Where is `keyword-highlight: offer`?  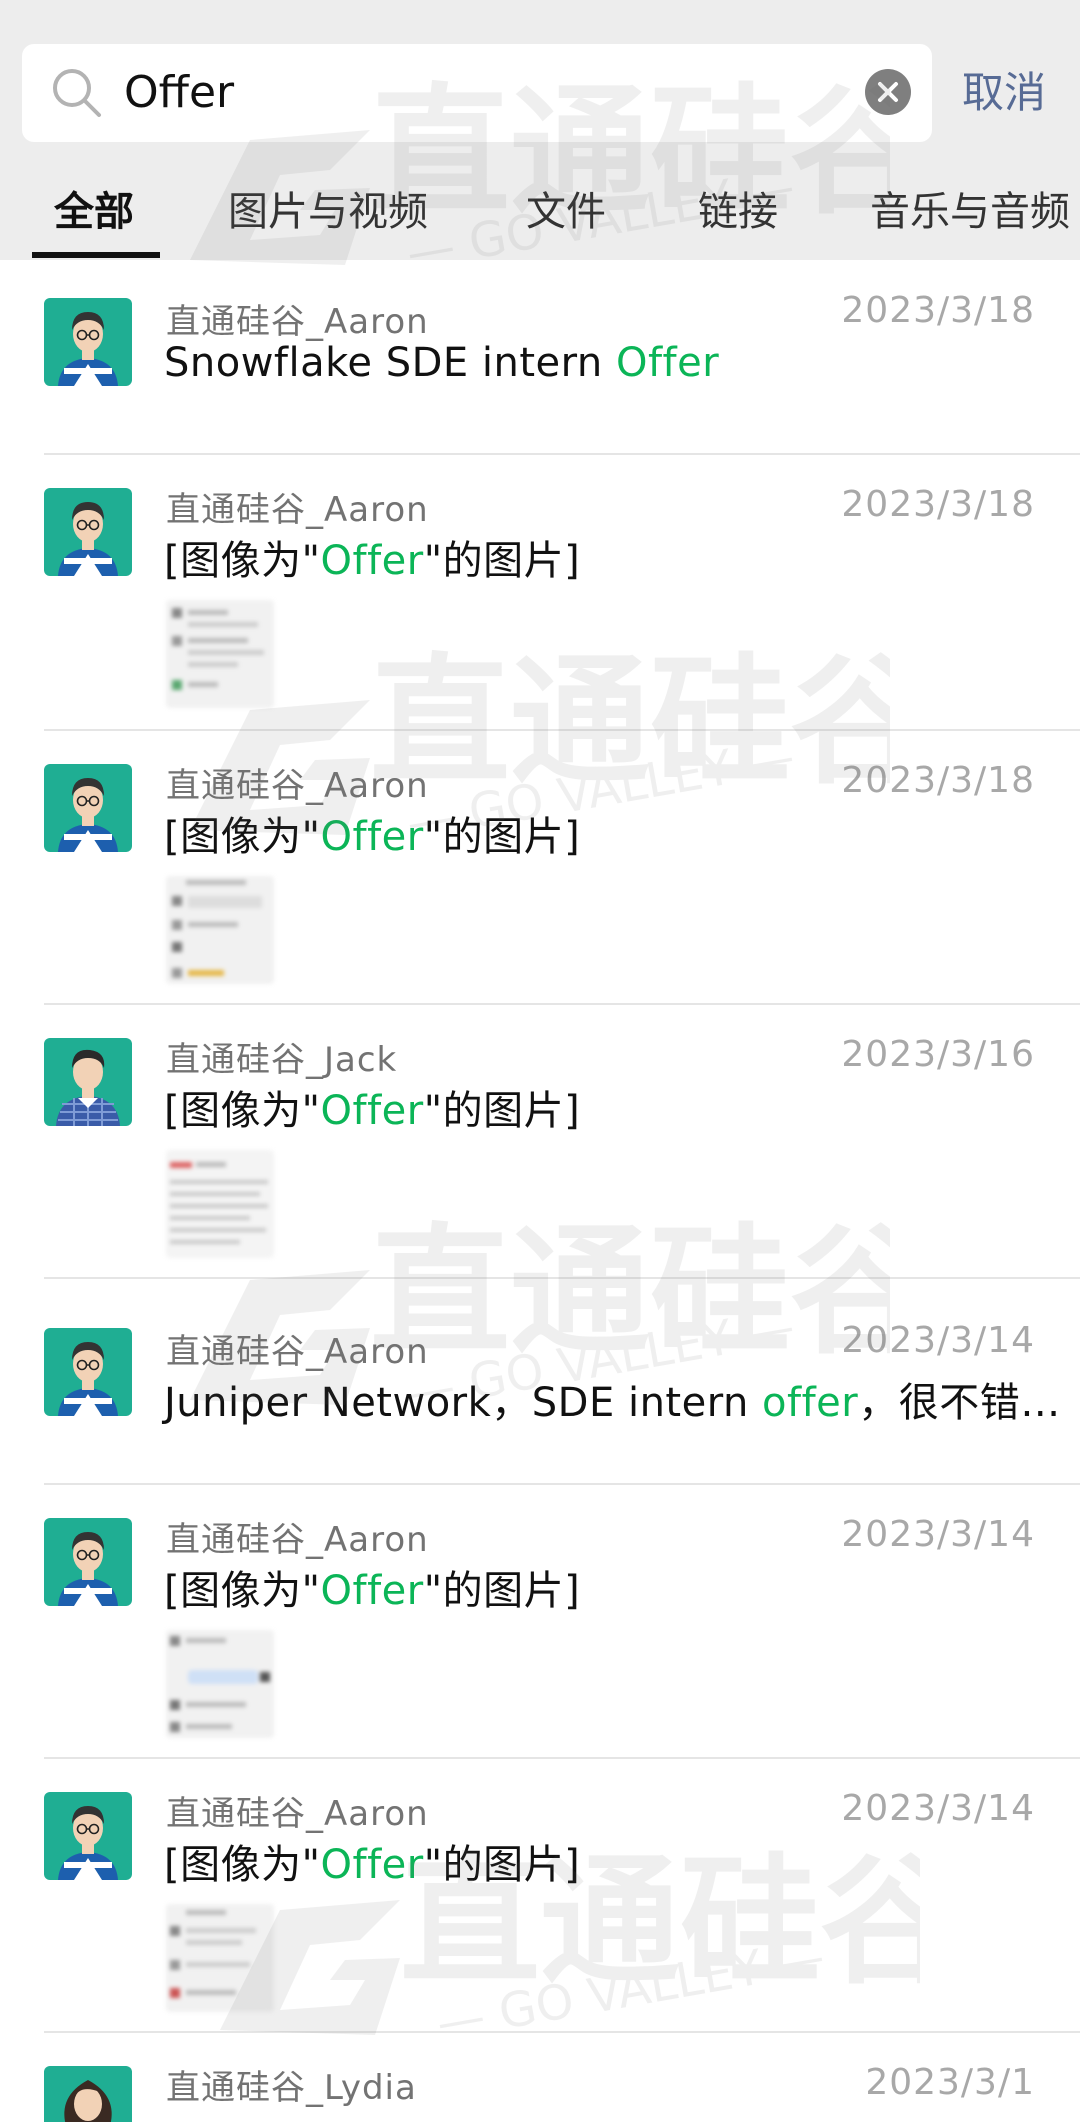 keyword-highlight: offer is located at coordinates (810, 1403).